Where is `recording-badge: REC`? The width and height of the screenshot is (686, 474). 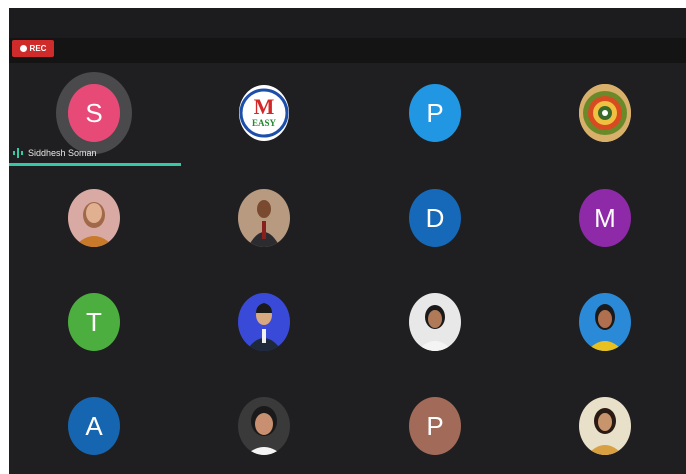
recording-badge: REC is located at coordinates (33, 48).